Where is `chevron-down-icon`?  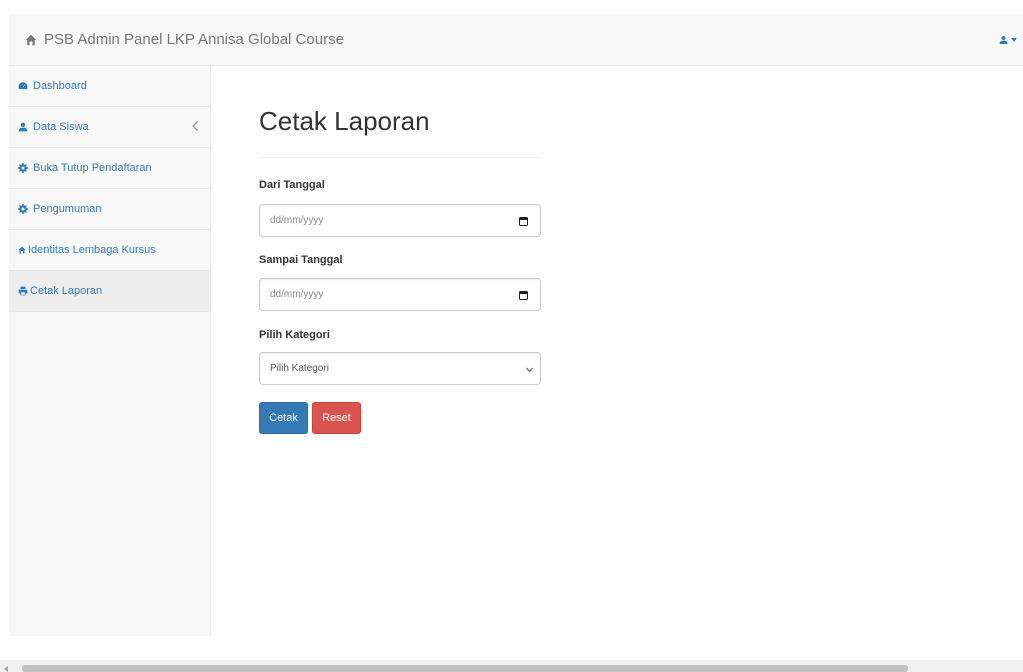
chevron-down-icon is located at coordinates (529, 369).